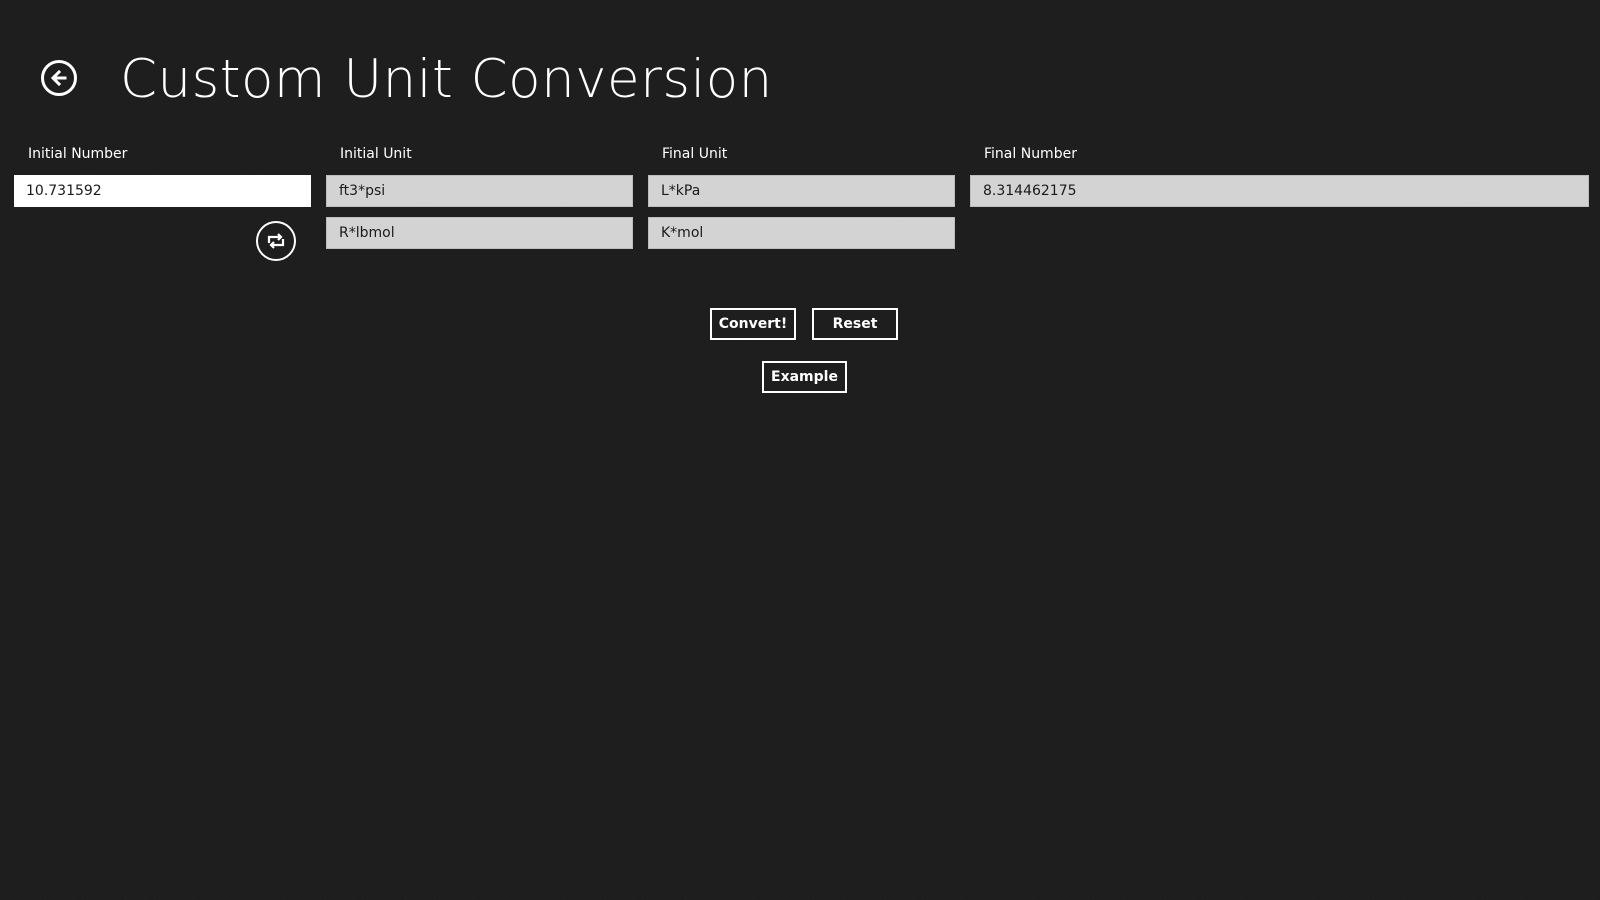 This screenshot has height=900, width=1600. Describe the element at coordinates (1030, 154) in the screenshot. I see `label-final-number: Final Number` at that location.